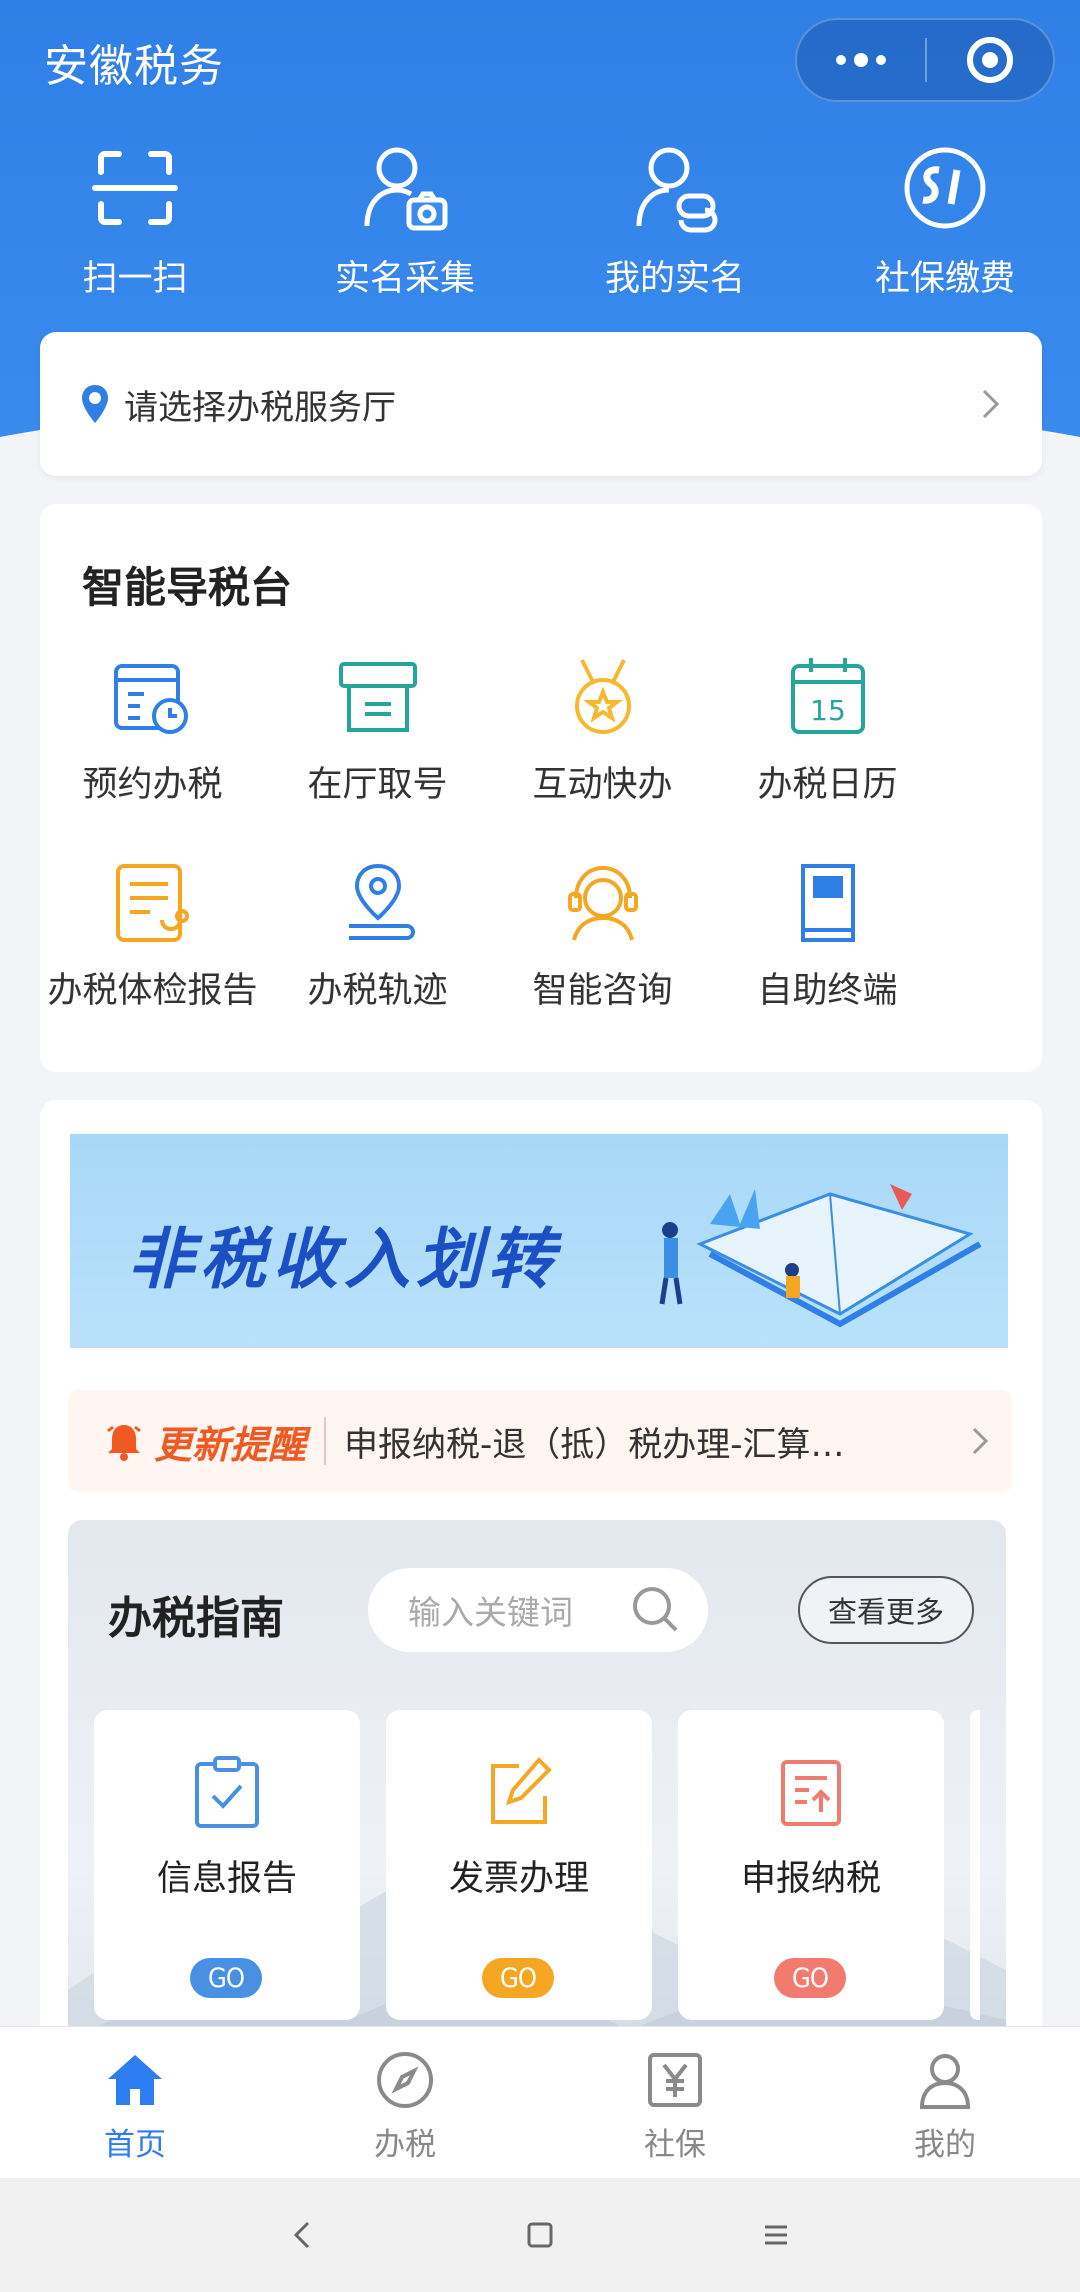 The image size is (1080, 2292). I want to click on tax-guide-search: 输入关键词, so click(538, 1610).